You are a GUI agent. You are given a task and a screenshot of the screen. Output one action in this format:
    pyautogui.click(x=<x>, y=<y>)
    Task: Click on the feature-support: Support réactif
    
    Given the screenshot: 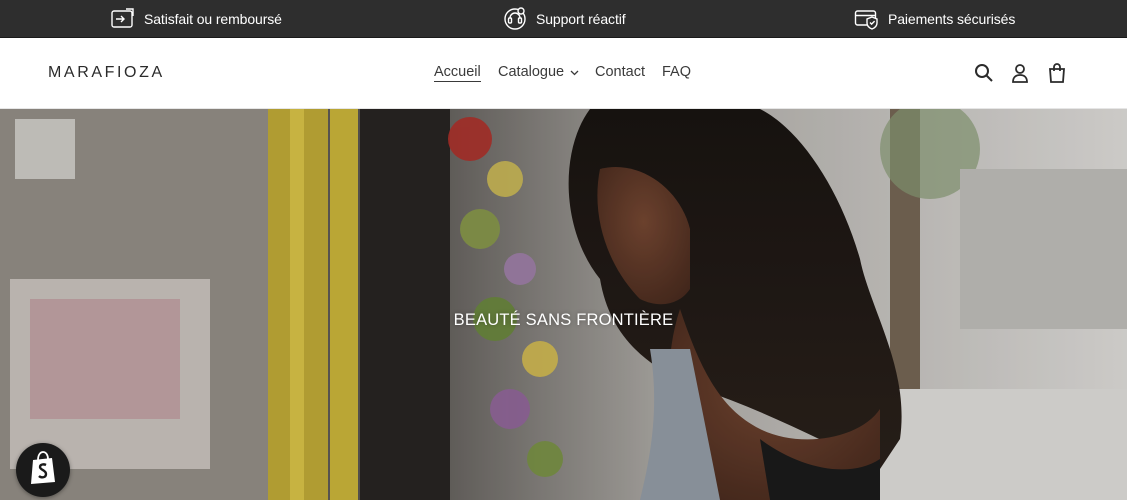 What is the action you would take?
    pyautogui.click(x=564, y=19)
    